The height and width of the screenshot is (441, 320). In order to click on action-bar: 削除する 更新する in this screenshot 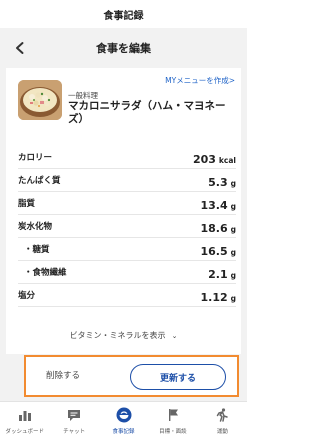, I will do `click(131, 376)`.